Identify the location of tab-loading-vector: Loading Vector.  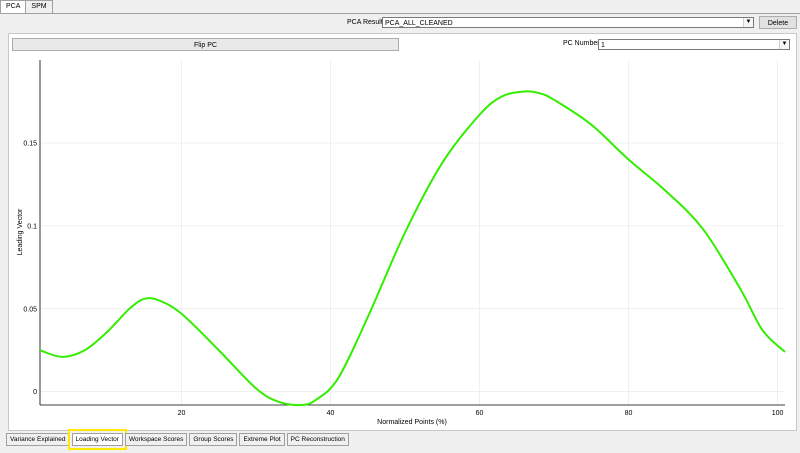
(97, 439).